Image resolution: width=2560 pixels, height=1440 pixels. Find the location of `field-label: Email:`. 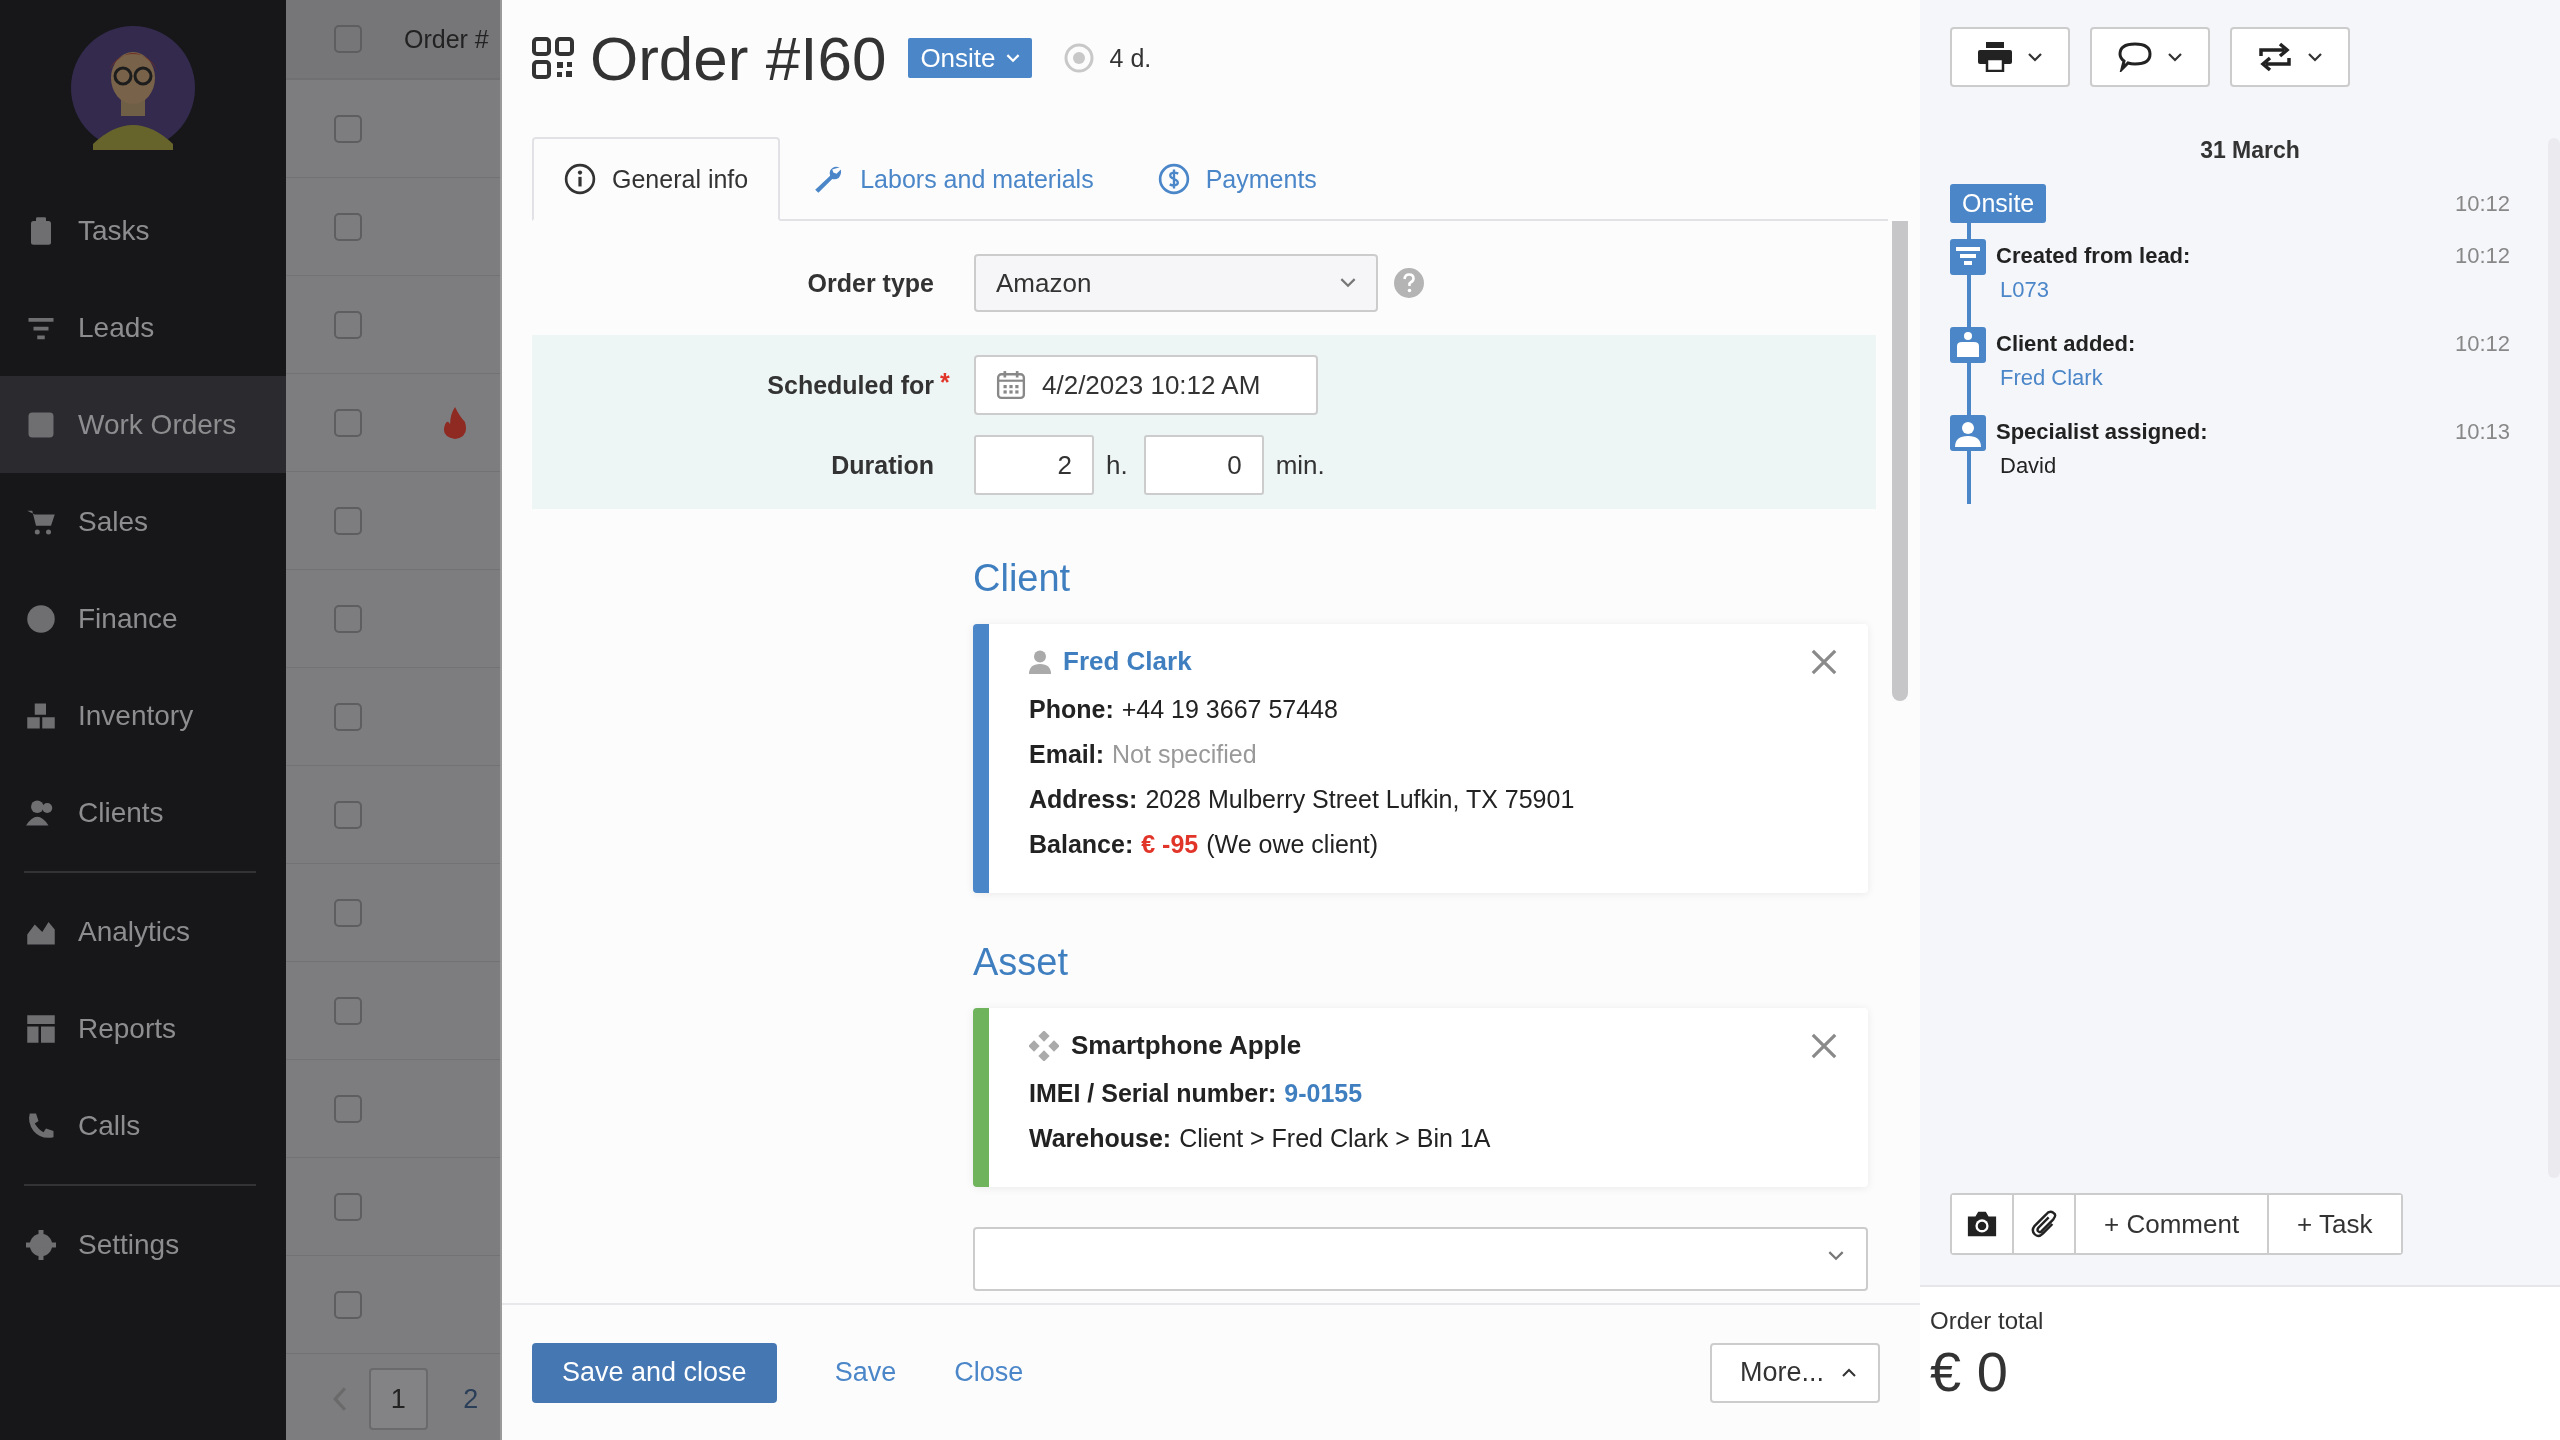

field-label: Email: is located at coordinates (1067, 754).